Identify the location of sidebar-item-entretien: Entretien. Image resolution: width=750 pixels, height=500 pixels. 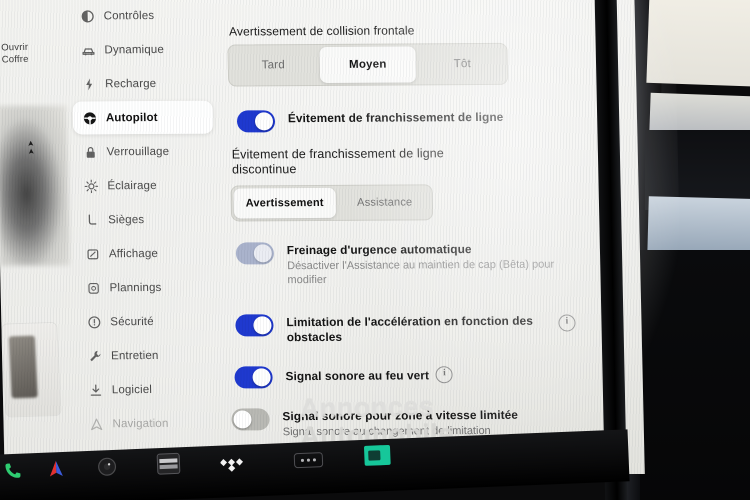
(148, 356).